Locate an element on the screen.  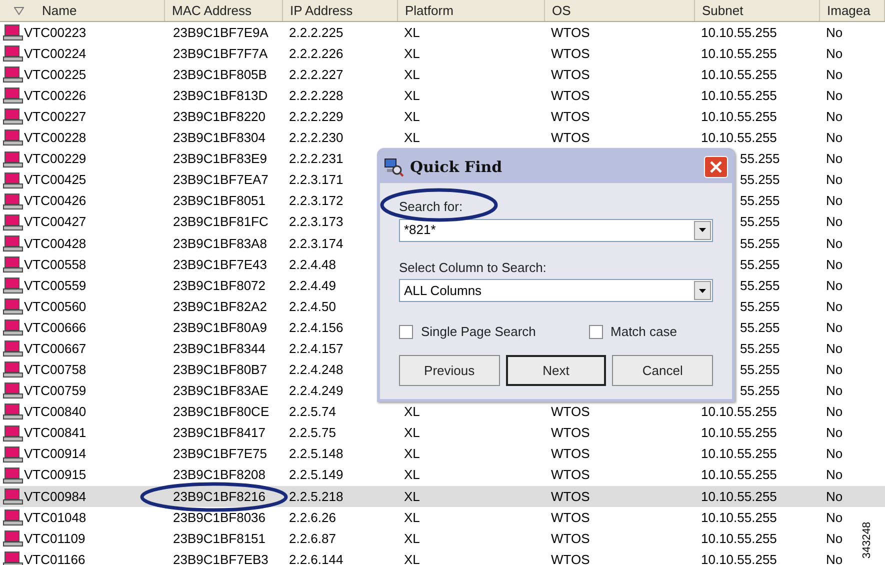
table-cell-text: 2.2.6.144 is located at coordinates (316, 557).